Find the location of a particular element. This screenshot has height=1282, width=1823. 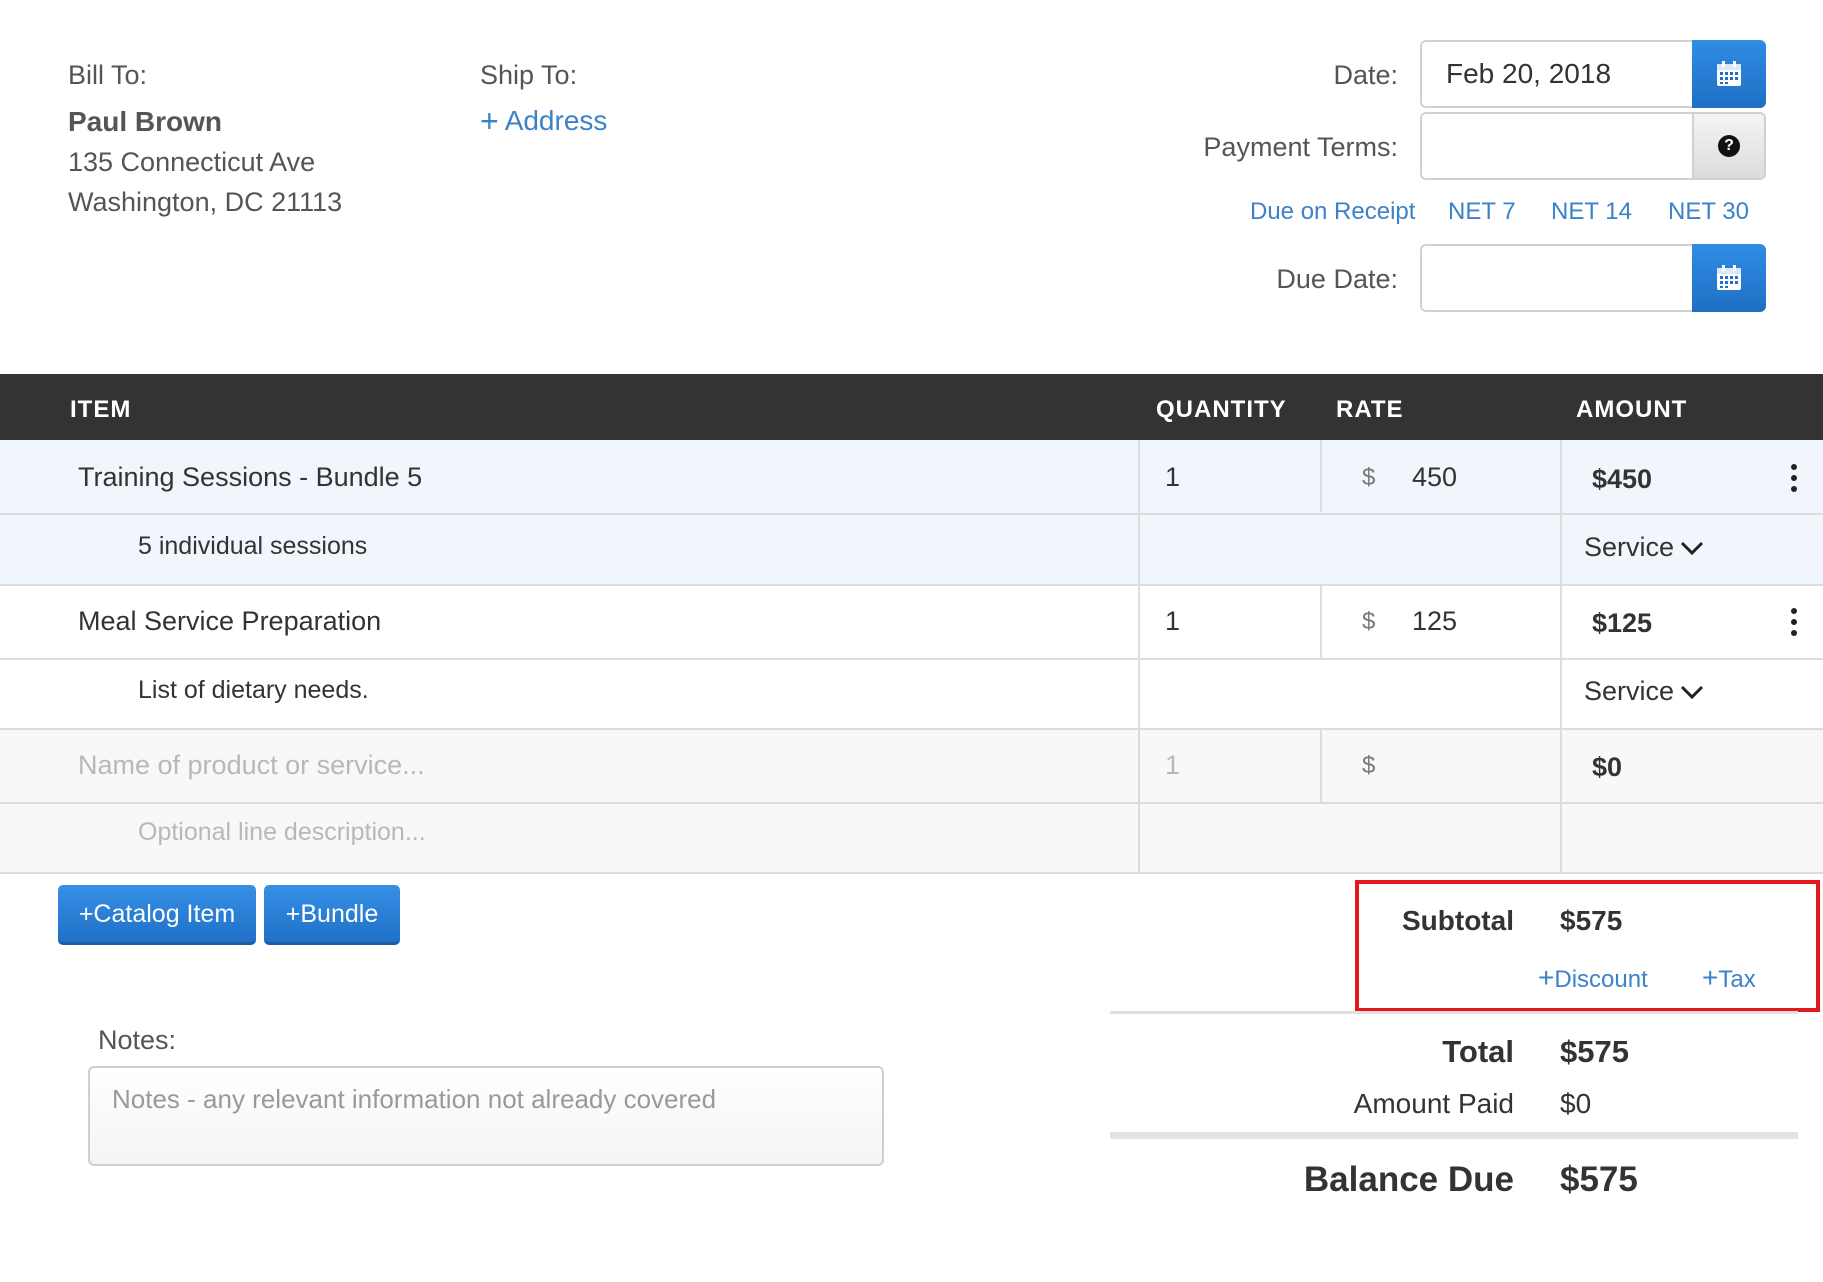

add-discount-link: +Discount is located at coordinates (1593, 978).